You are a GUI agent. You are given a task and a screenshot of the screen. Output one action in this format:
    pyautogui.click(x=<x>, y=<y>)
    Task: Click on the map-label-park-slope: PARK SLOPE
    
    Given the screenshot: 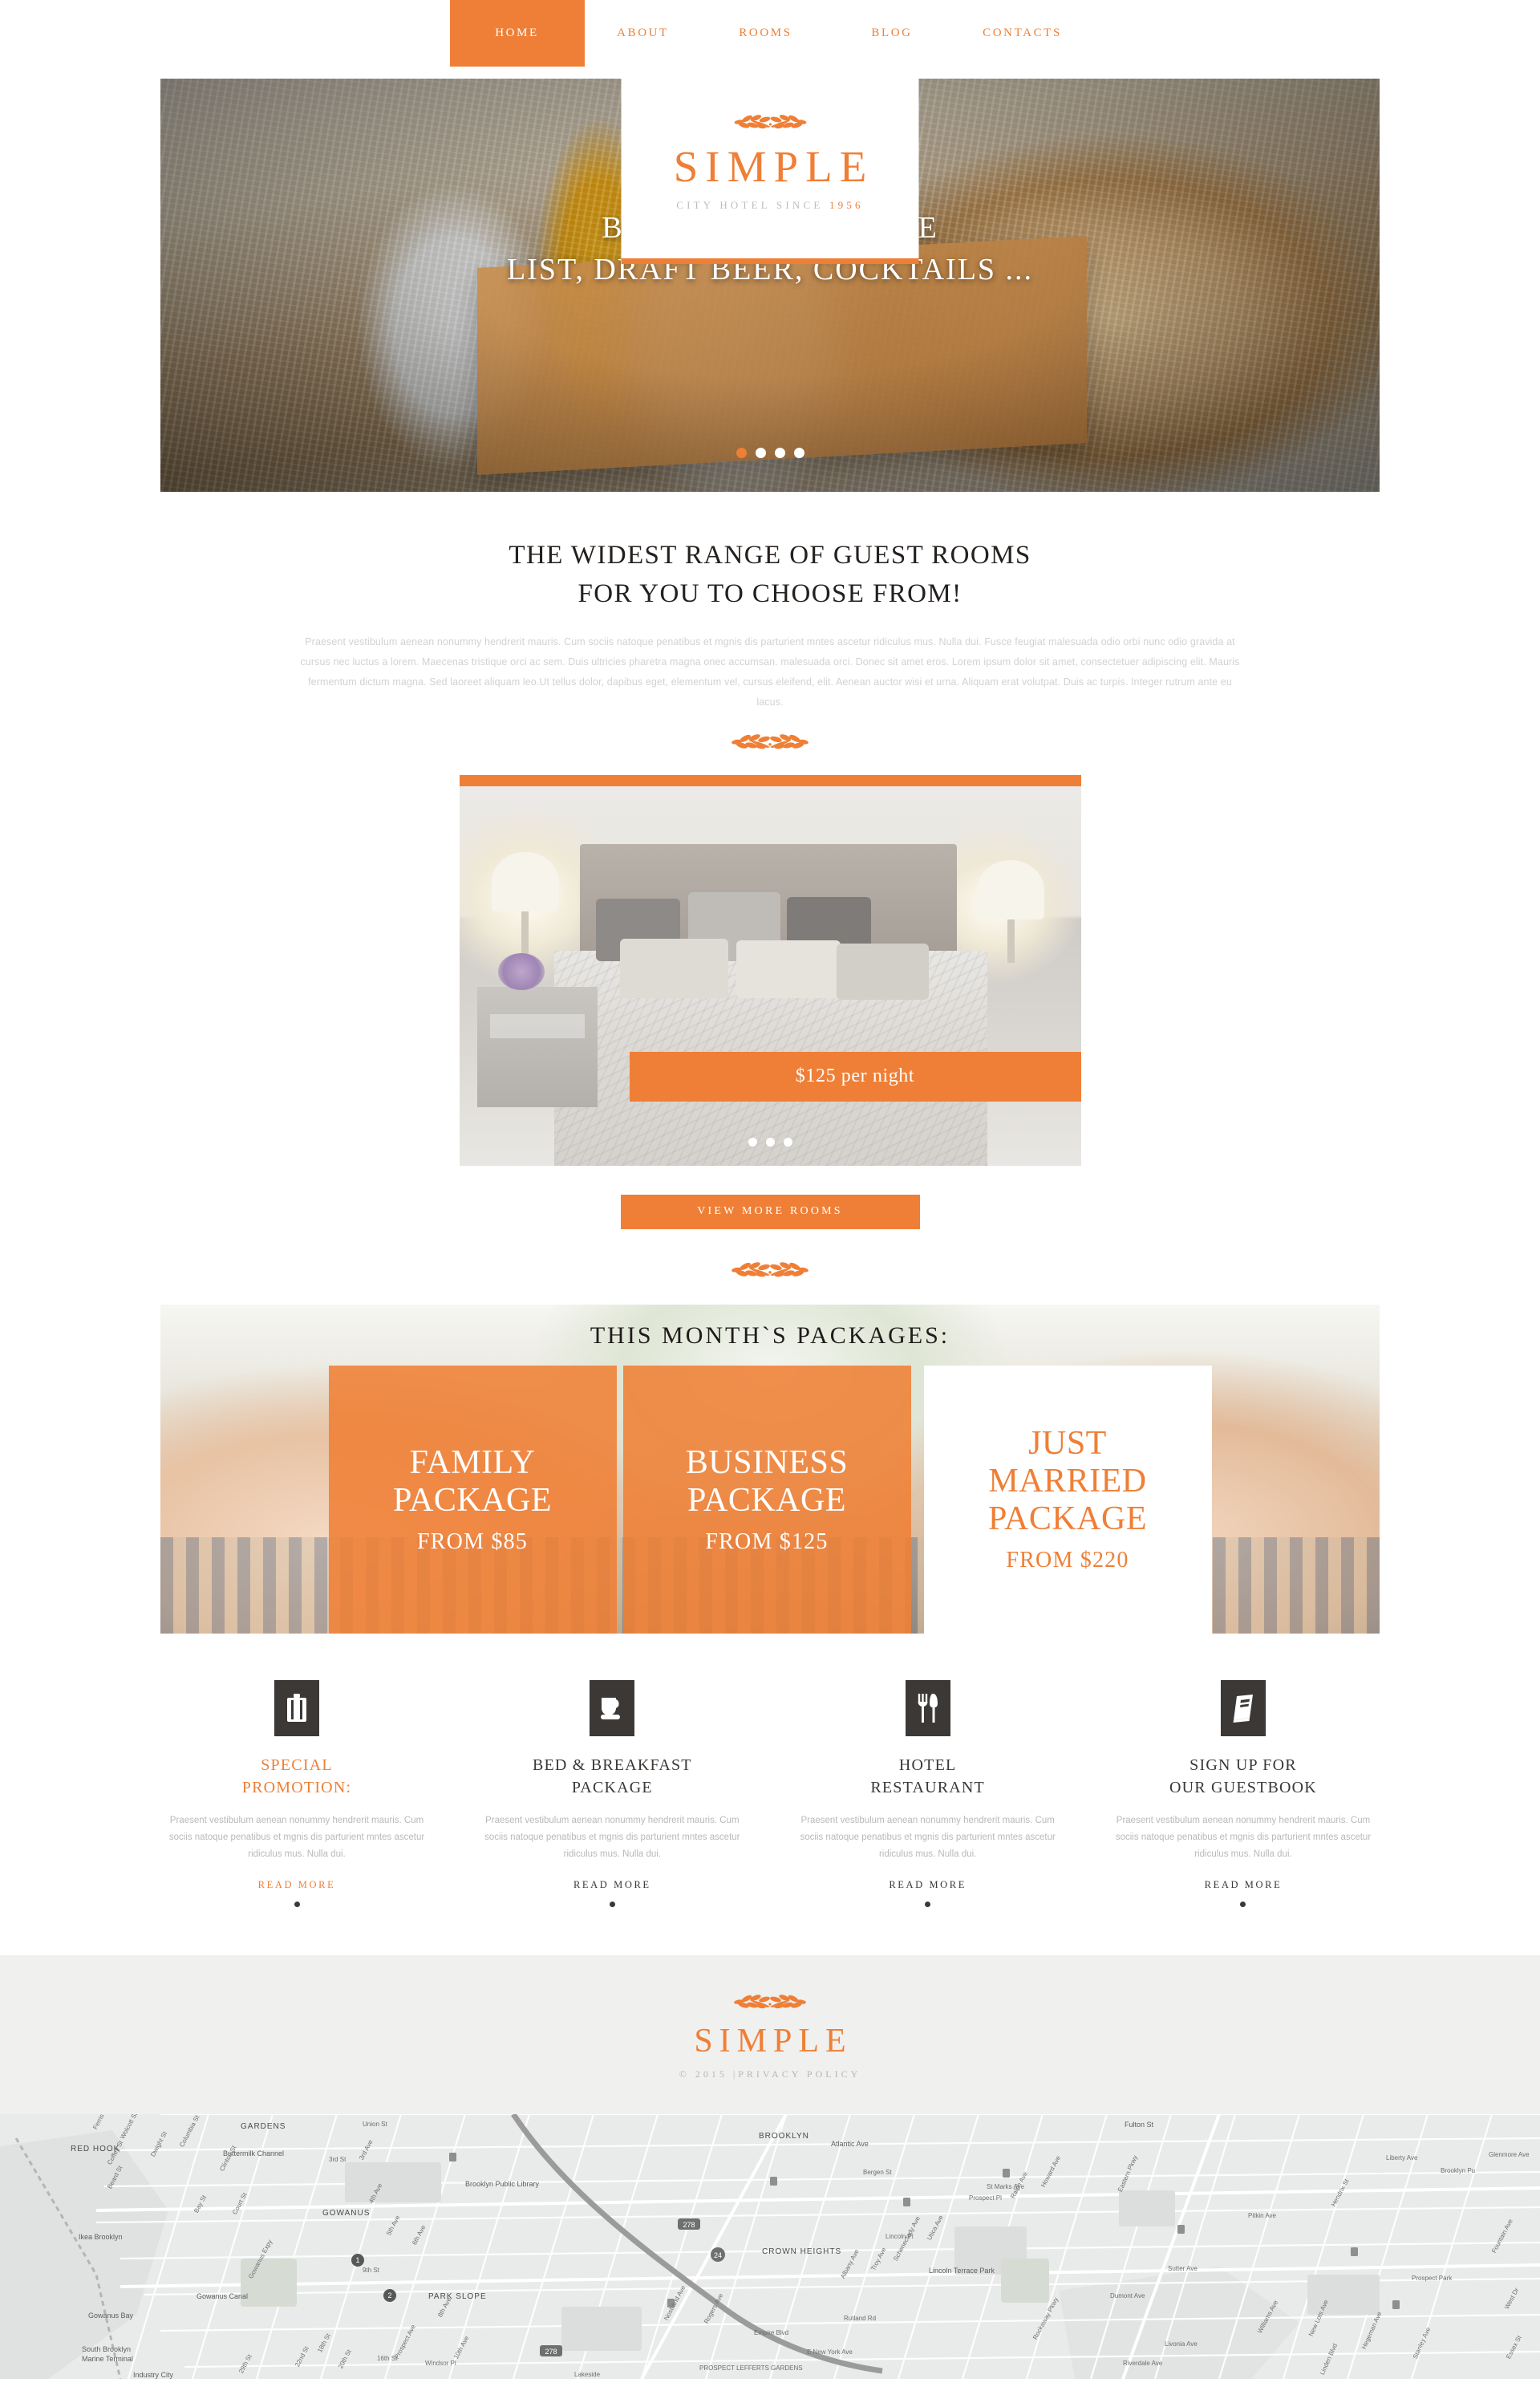 What is the action you would take?
    pyautogui.click(x=458, y=2297)
    